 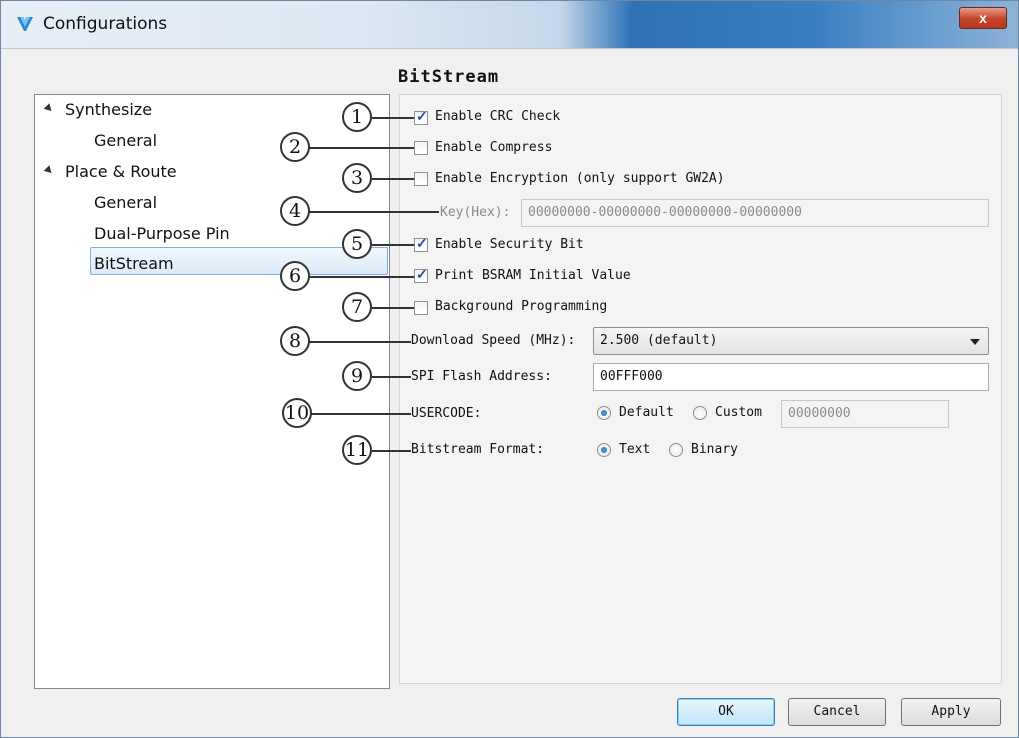 I want to click on background-programming-label: Background Programming, so click(x=521, y=306).